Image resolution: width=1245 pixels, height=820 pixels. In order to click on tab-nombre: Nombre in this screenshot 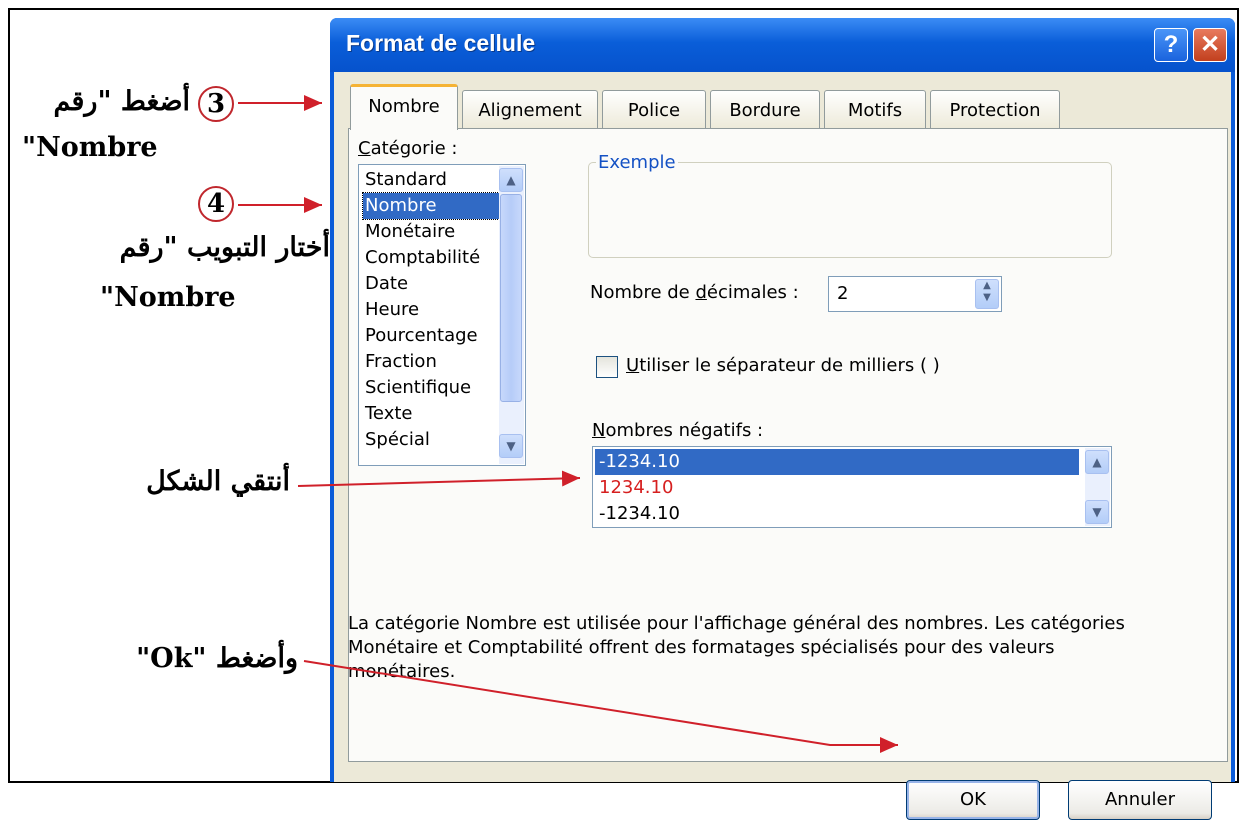, I will do `click(404, 107)`.